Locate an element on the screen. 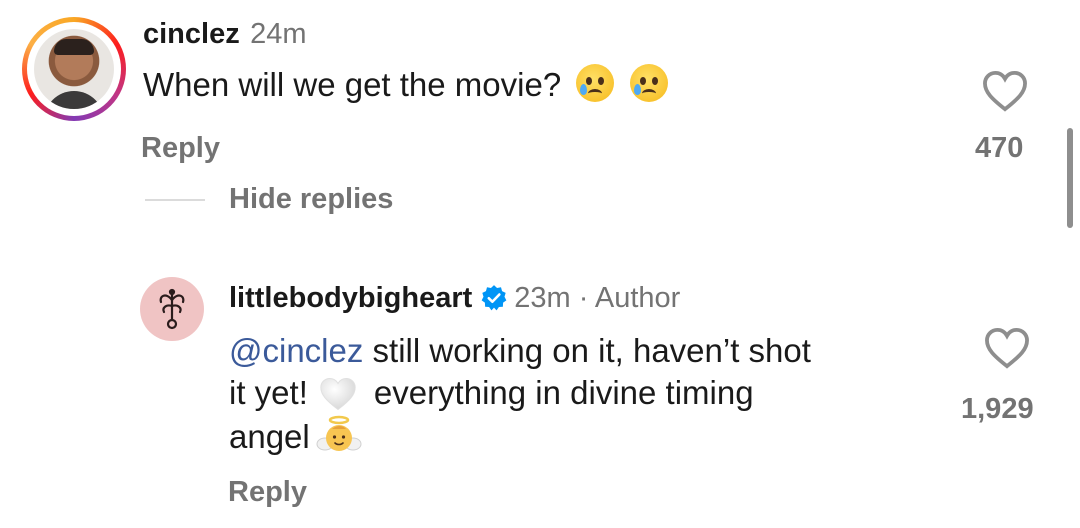 The width and height of the screenshot is (1080, 528). reply-meta: 23m · Author is located at coordinates (597, 298).